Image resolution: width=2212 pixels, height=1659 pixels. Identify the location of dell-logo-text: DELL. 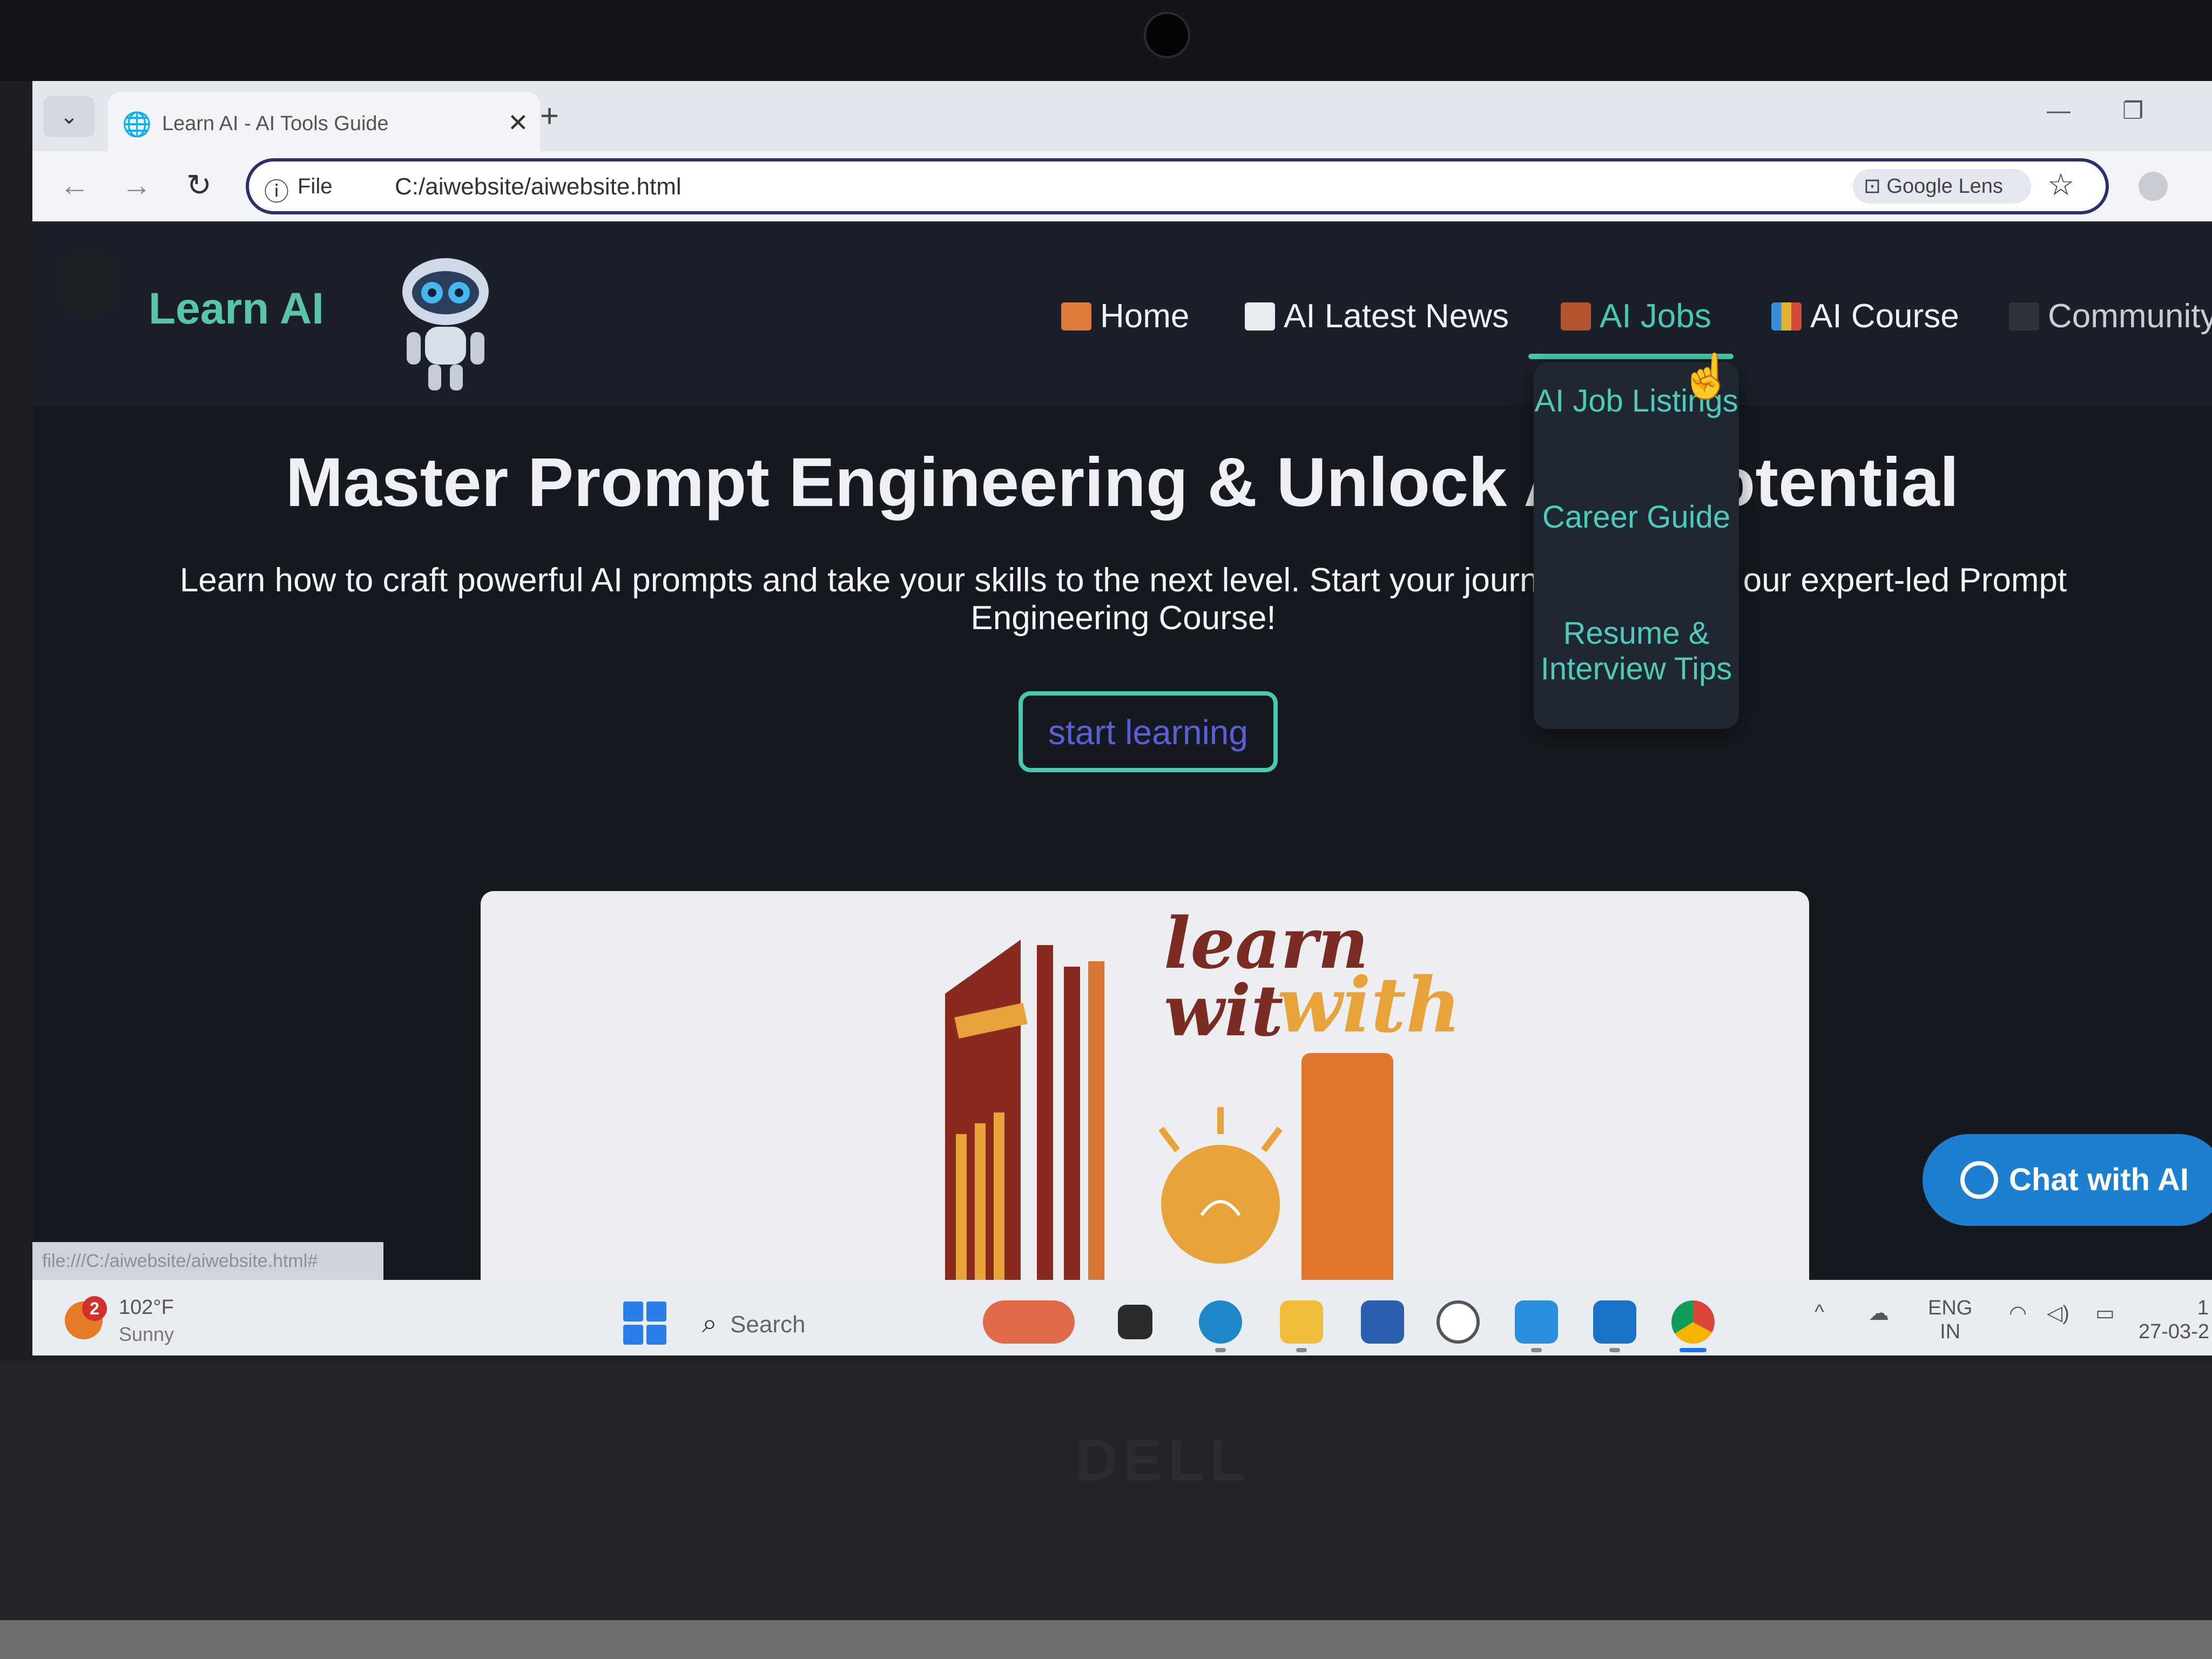
(1163, 1460).